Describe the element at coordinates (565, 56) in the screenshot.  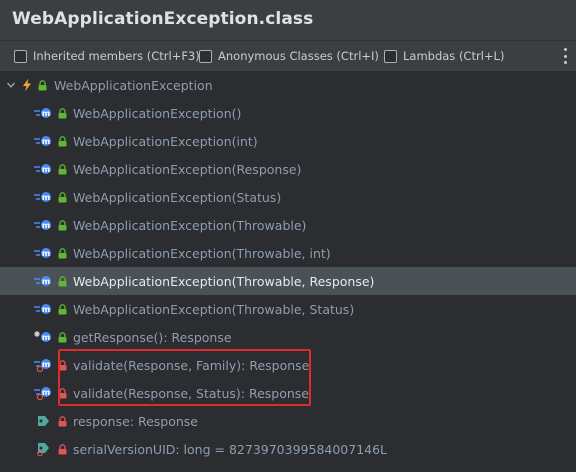
I see `more-options-icon` at that location.